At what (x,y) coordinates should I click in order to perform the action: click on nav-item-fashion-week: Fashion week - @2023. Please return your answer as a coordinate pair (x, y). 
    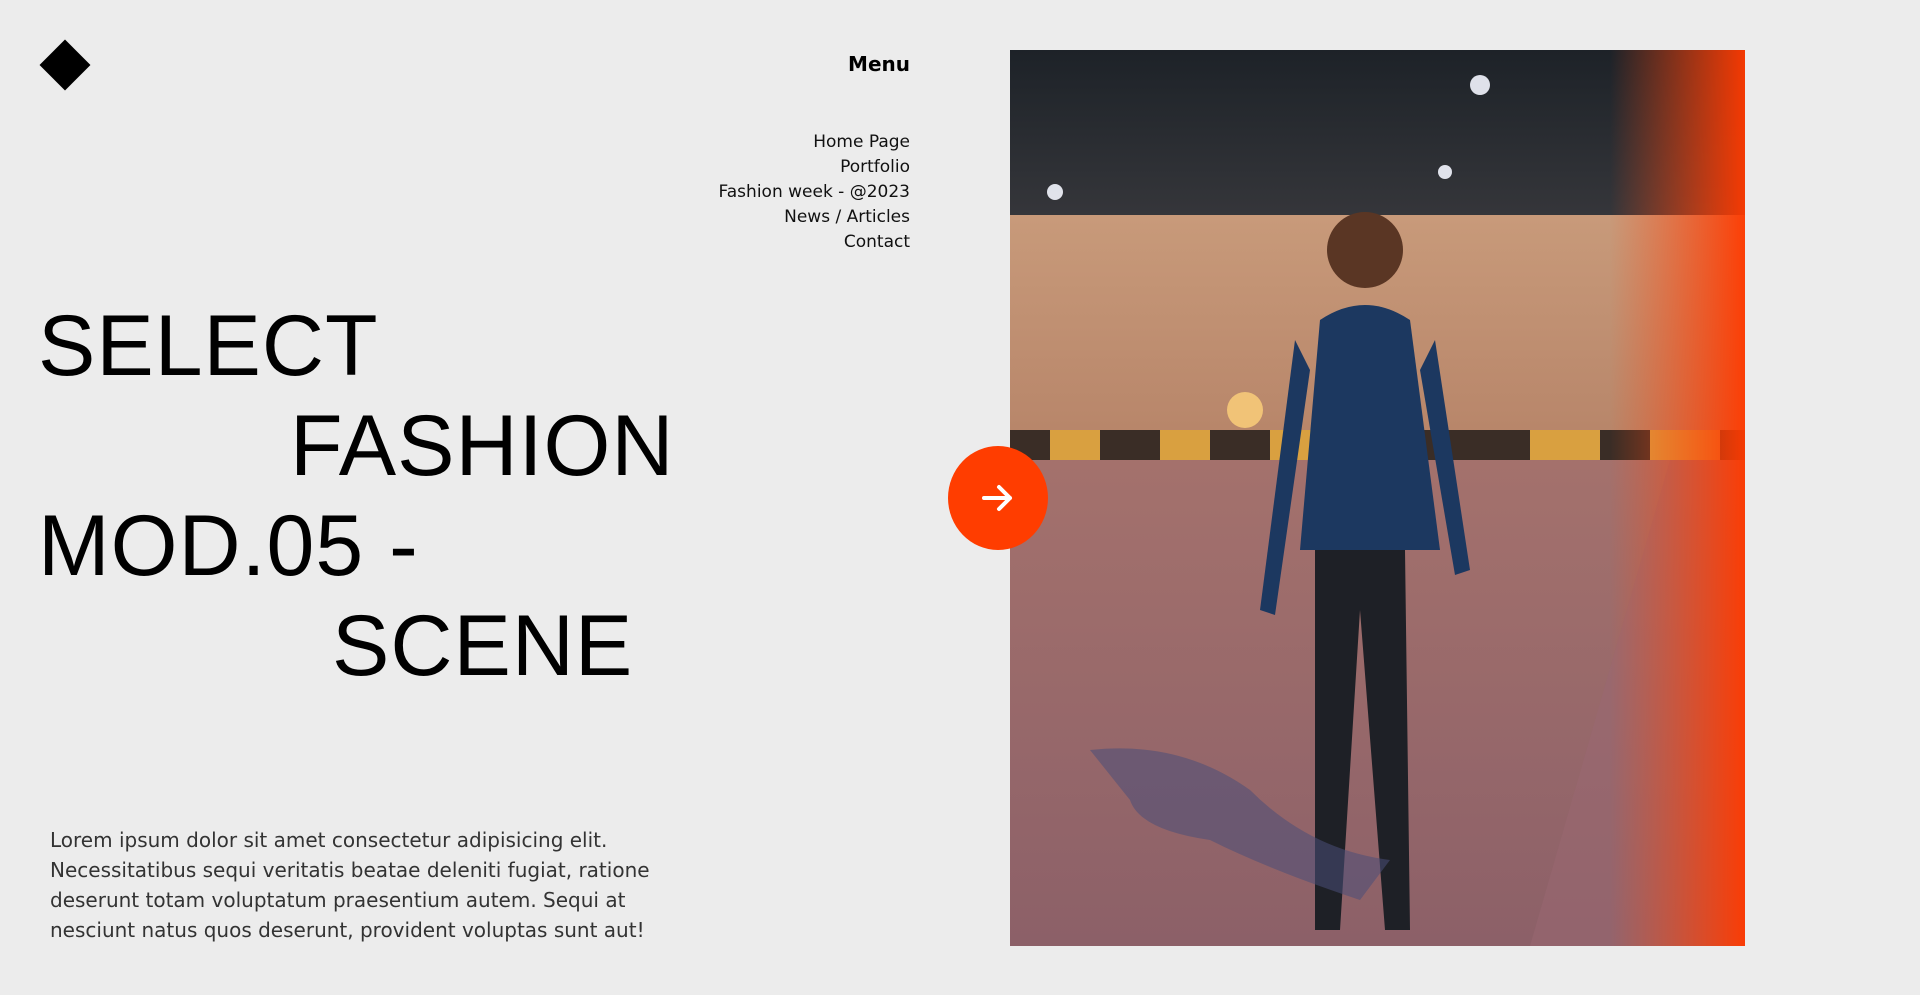
    Looking at the image, I should click on (814, 192).